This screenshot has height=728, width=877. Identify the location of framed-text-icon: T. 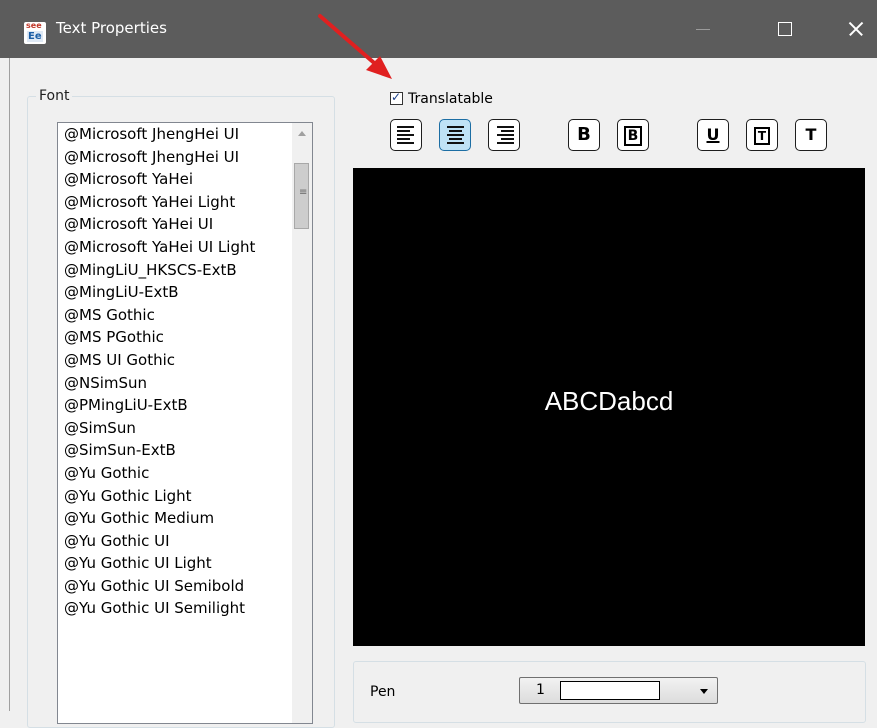
(762, 135).